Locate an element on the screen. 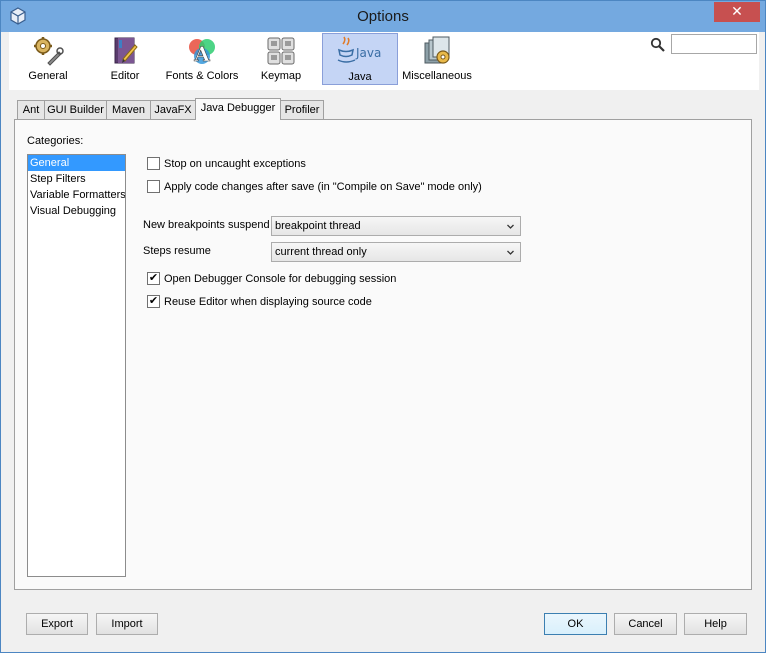 The width and height of the screenshot is (766, 653). keymap-icon is located at coordinates (281, 51).